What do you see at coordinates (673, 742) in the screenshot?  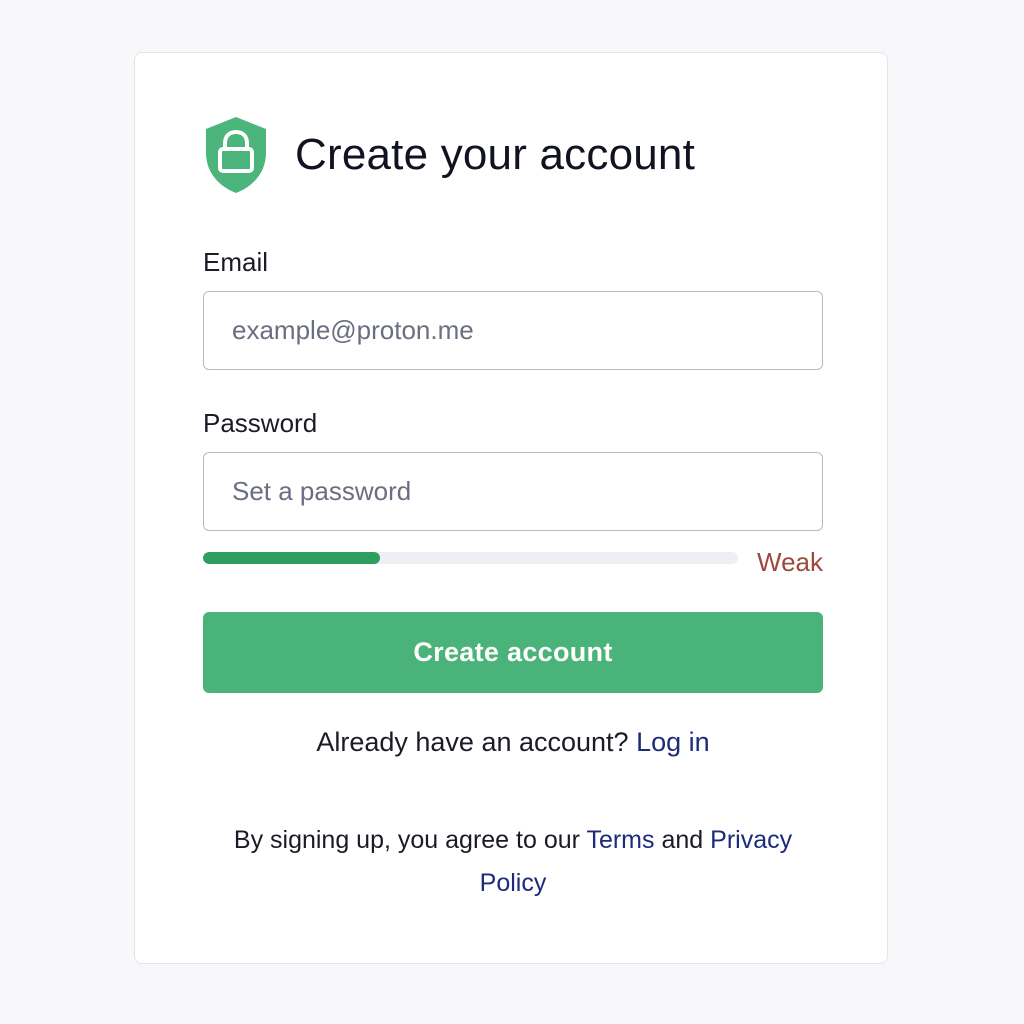 I see `login-link: Log in` at bounding box center [673, 742].